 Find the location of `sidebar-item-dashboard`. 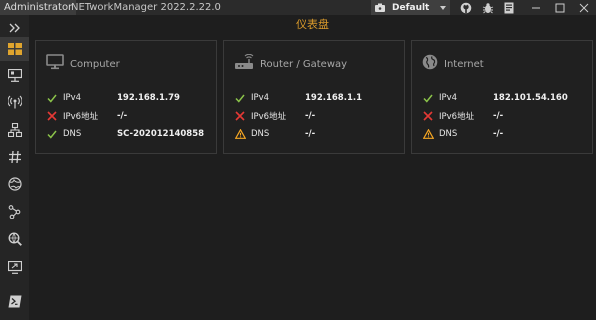

sidebar-item-dashboard is located at coordinates (14, 49).